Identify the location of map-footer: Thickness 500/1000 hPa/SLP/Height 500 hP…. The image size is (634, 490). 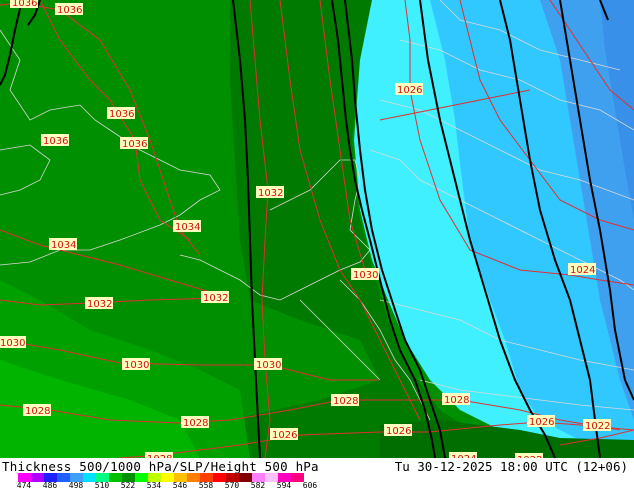
(317, 474).